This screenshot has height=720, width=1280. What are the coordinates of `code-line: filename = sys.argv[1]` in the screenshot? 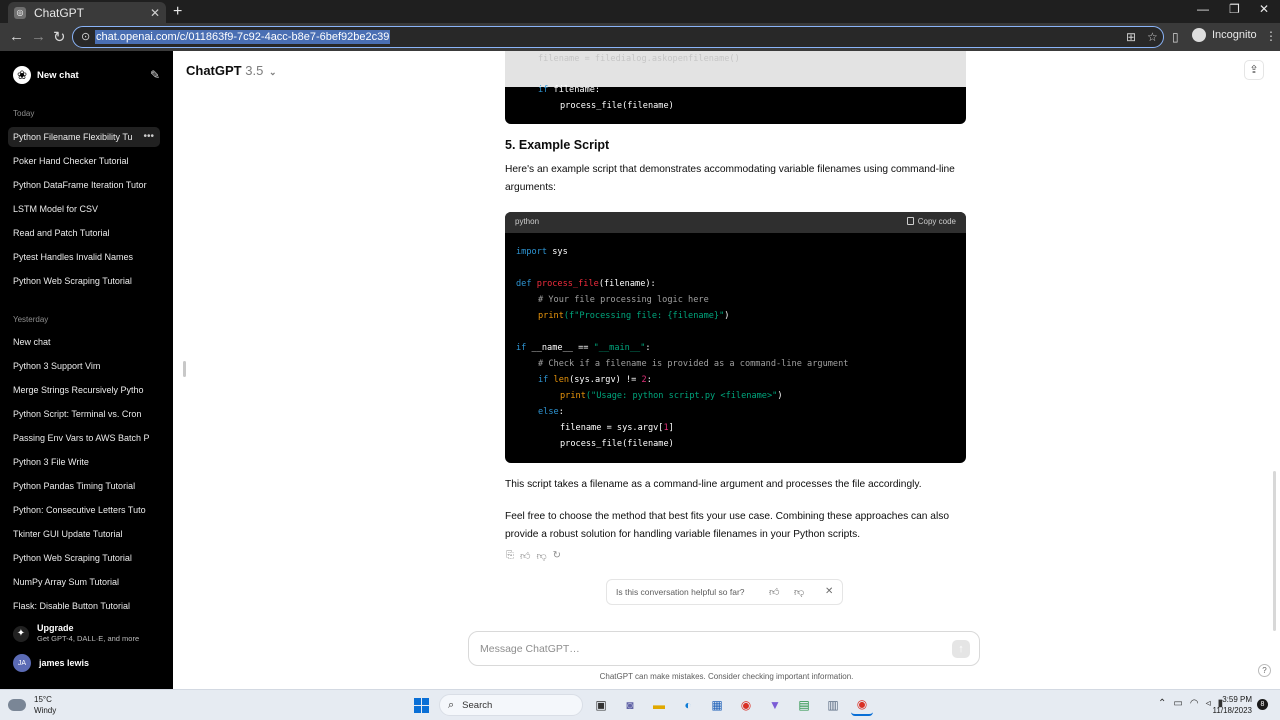 It's located at (617, 428).